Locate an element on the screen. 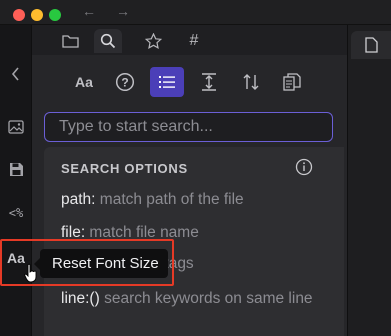 This screenshot has height=336, width=391. search-option-path: path: match path of the file is located at coordinates (196, 200).